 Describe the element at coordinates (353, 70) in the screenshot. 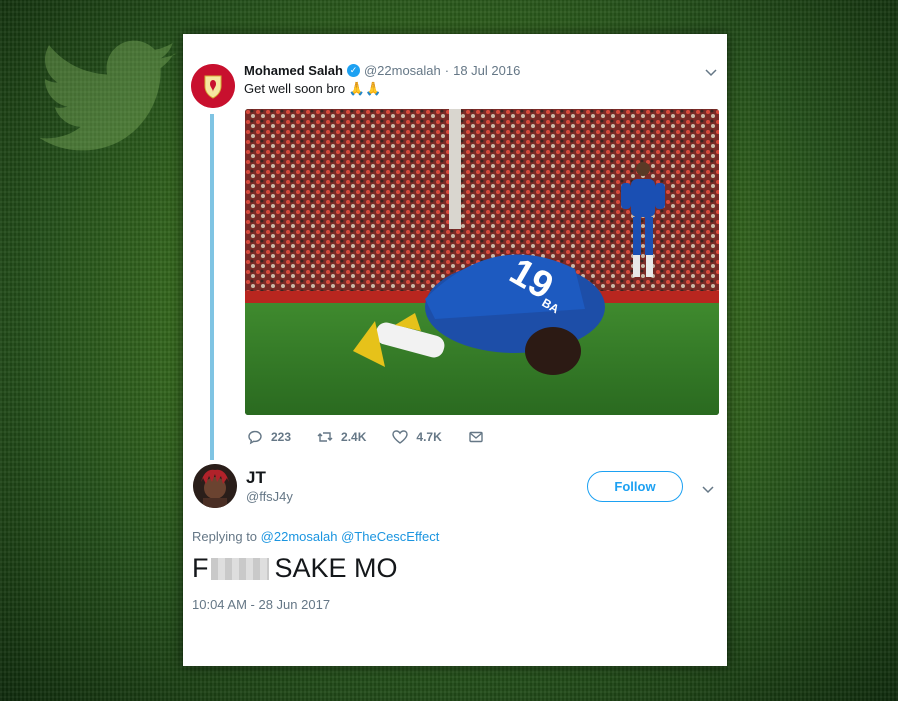

I see `verified-badge-icon: ✓` at that location.